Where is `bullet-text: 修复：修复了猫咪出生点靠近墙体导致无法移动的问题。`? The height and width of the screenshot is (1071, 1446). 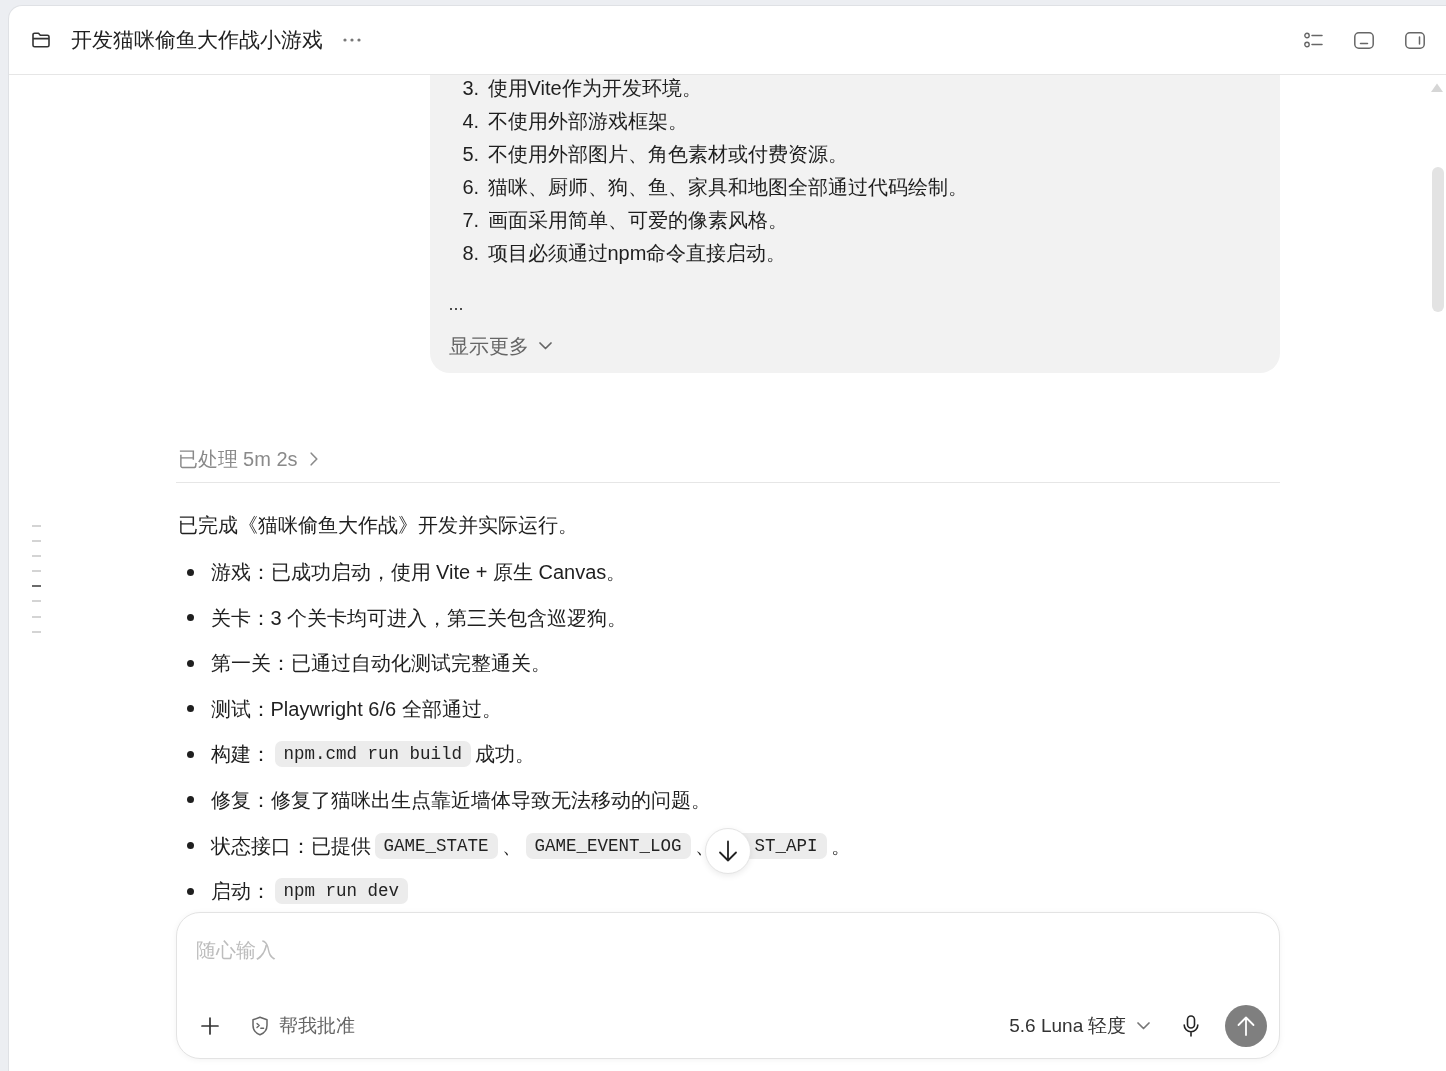 bullet-text: 修复：修复了猫咪出生点靠近墙体导致无法移动的问题。 is located at coordinates (460, 800).